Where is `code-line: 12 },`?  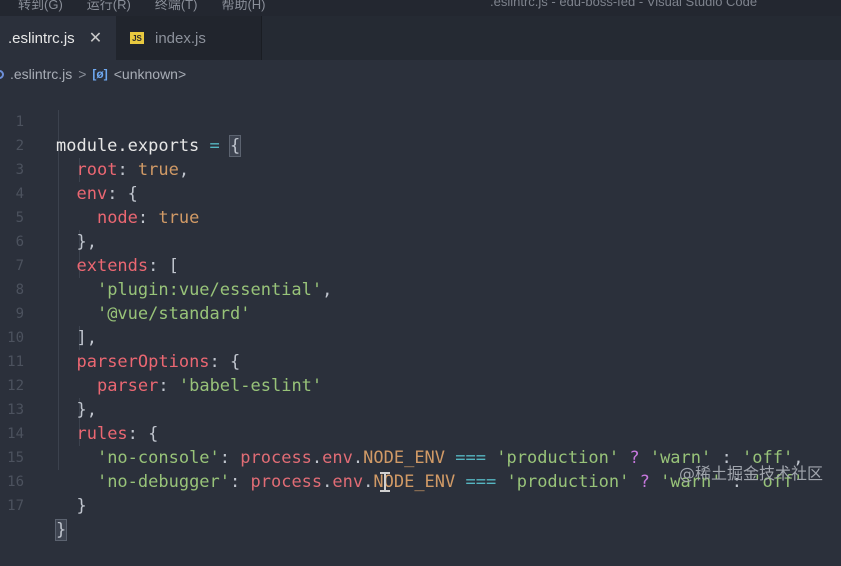
code-line: 12 }, is located at coordinates (420, 385).